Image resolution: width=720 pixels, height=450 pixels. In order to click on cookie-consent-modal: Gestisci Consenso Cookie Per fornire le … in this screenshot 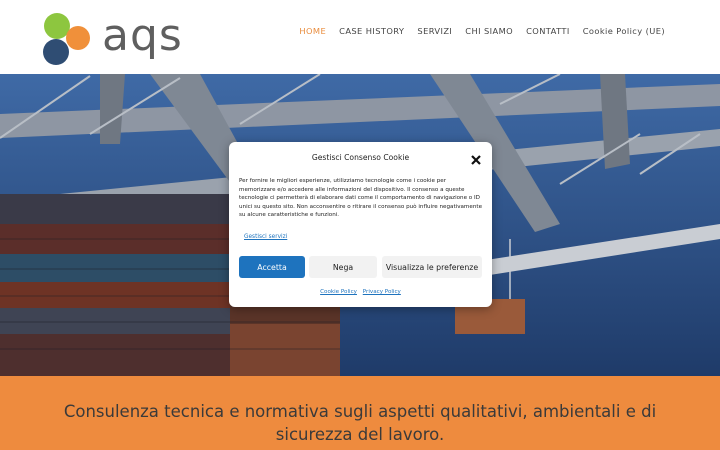, I will do `click(360, 224)`.